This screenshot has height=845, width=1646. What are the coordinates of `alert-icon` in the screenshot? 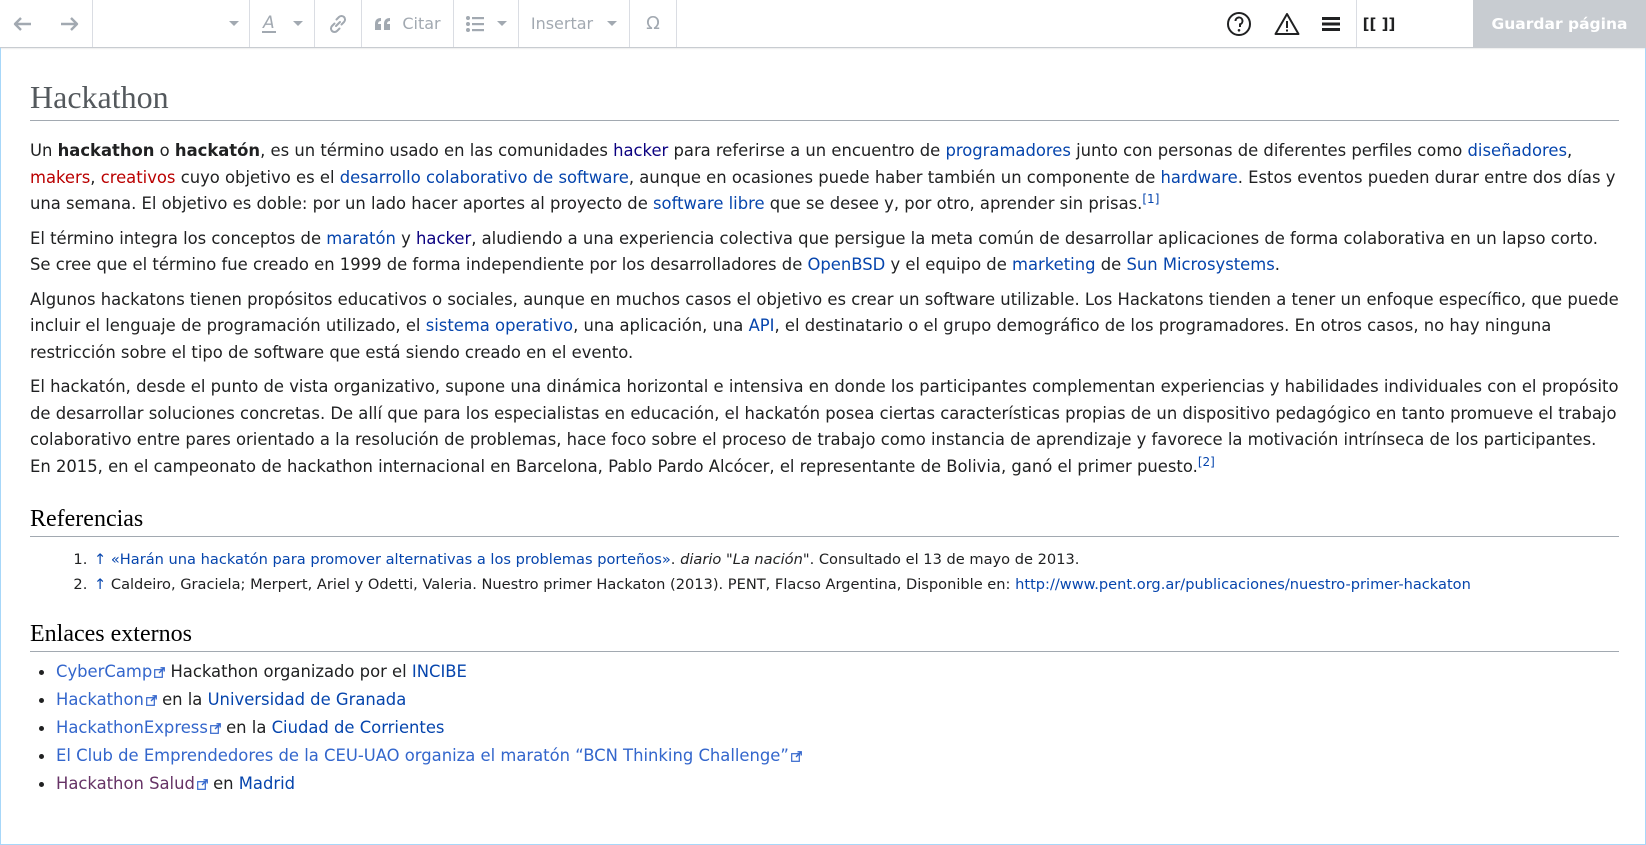 It's located at (1287, 23).